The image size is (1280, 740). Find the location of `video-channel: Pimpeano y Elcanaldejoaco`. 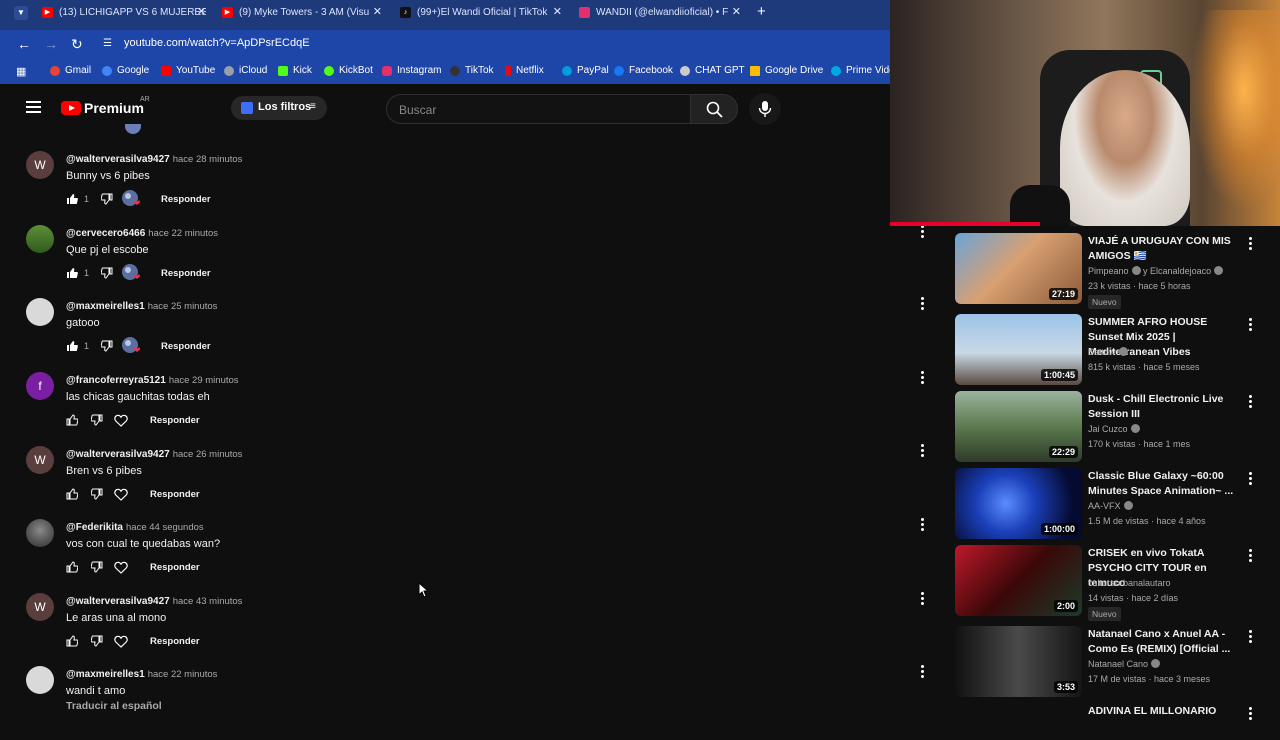

video-channel: Pimpeano y Elcanaldejoaco is located at coordinates (1156, 271).